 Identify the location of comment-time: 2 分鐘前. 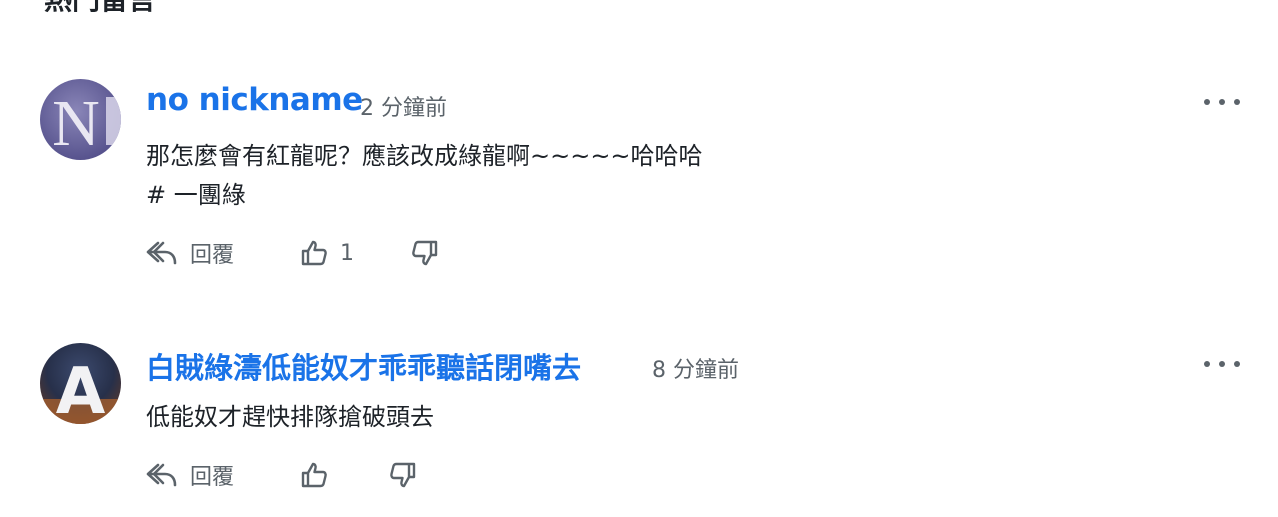
(403, 108).